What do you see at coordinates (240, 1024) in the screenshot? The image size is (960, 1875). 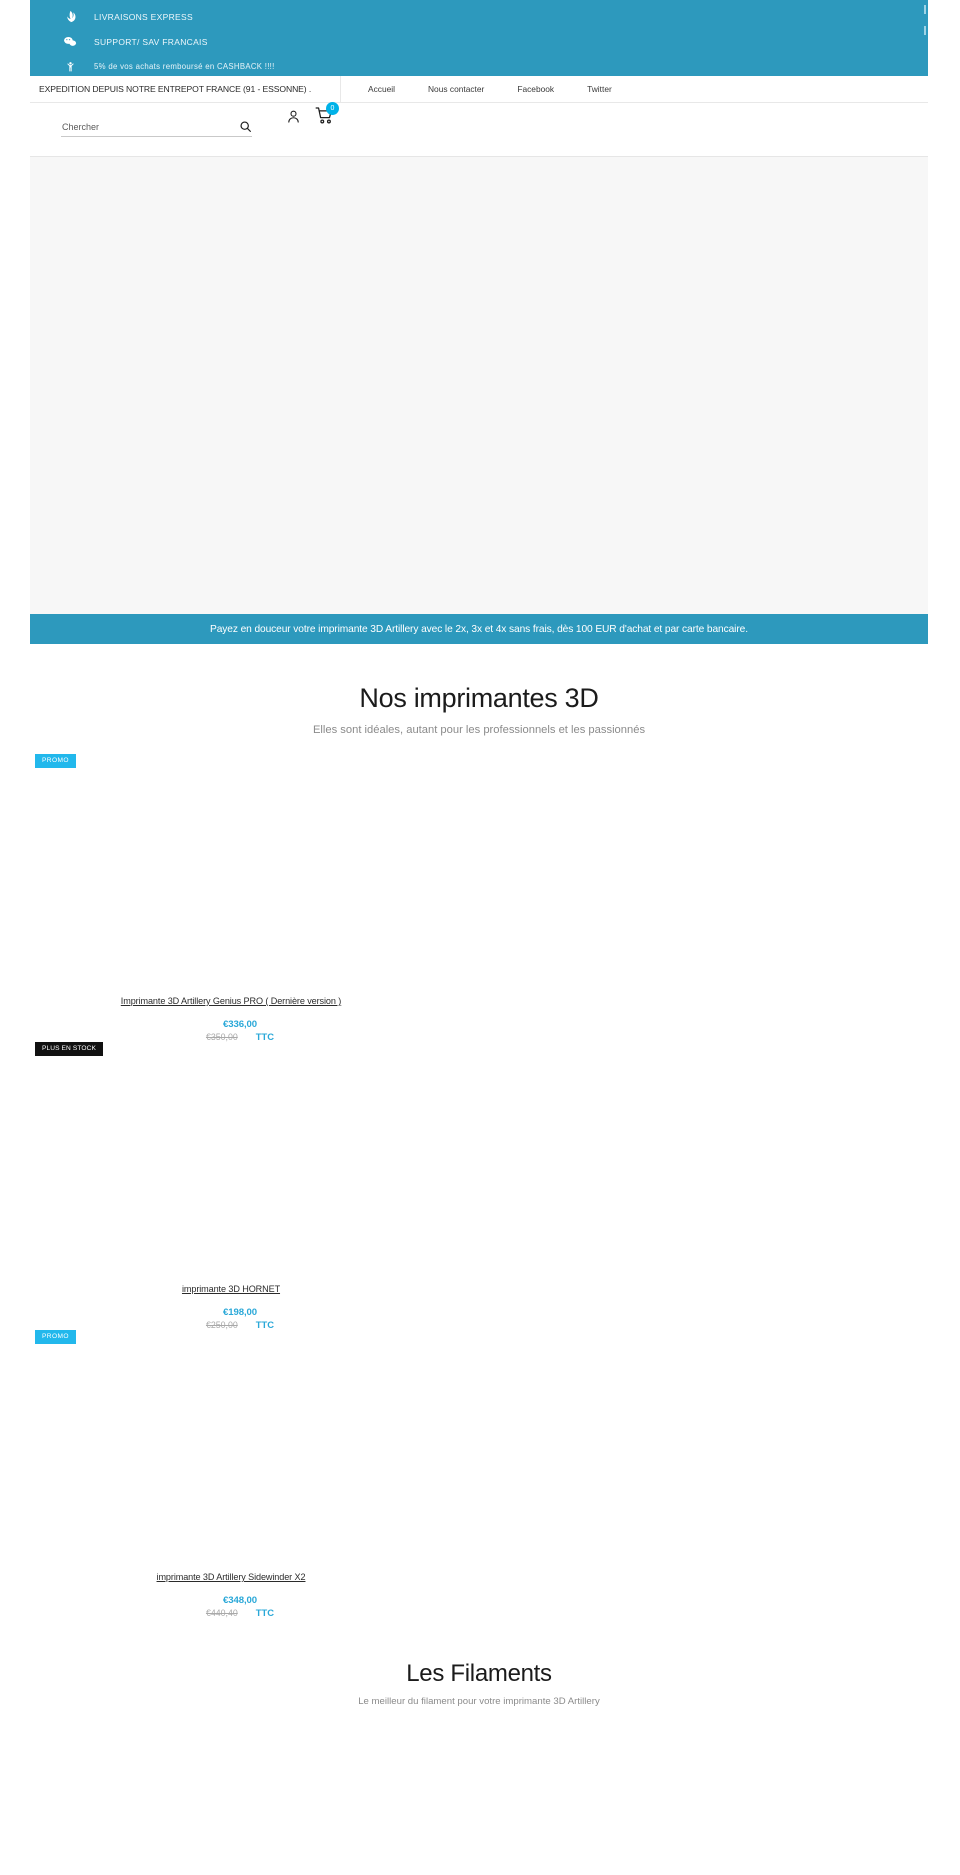 I see `product-price-current: €336,00` at bounding box center [240, 1024].